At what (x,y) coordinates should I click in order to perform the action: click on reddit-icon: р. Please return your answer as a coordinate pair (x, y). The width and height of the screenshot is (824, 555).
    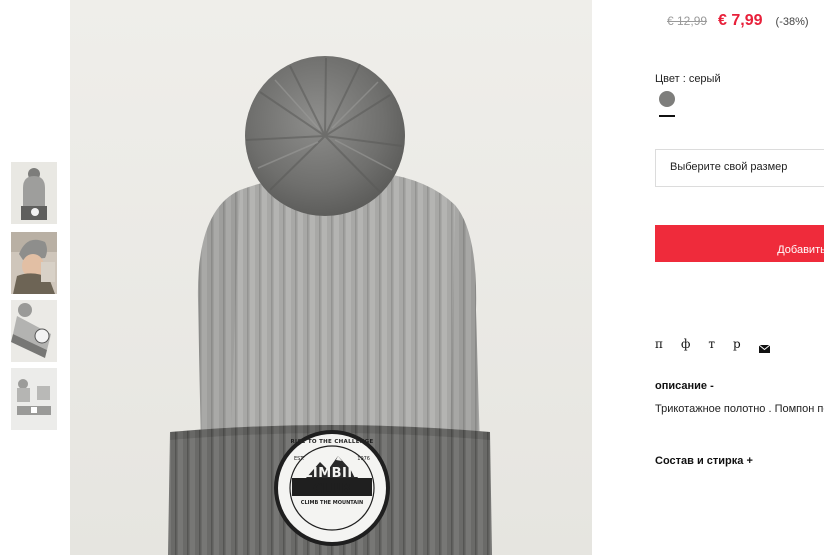
    Looking at the image, I should click on (737, 344).